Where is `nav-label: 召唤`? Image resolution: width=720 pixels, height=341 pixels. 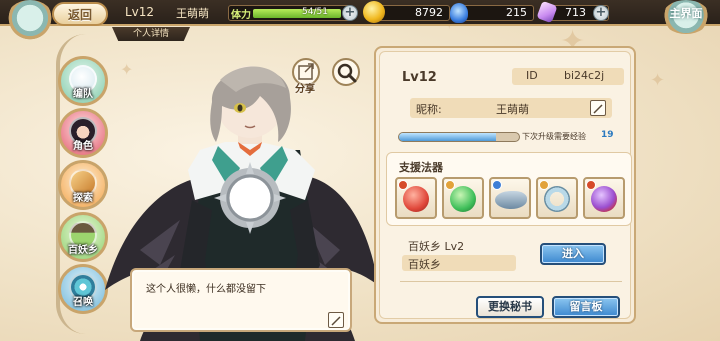 nav-label: 召唤 is located at coordinates (83, 302).